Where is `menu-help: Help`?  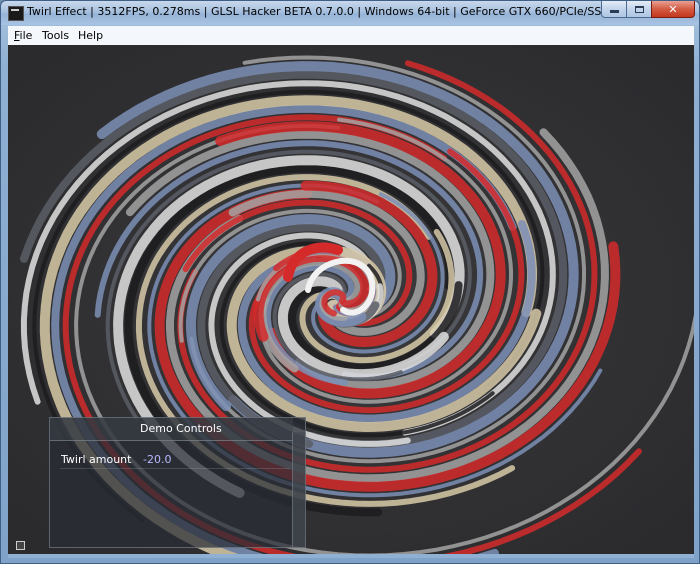 menu-help: Help is located at coordinates (90, 35).